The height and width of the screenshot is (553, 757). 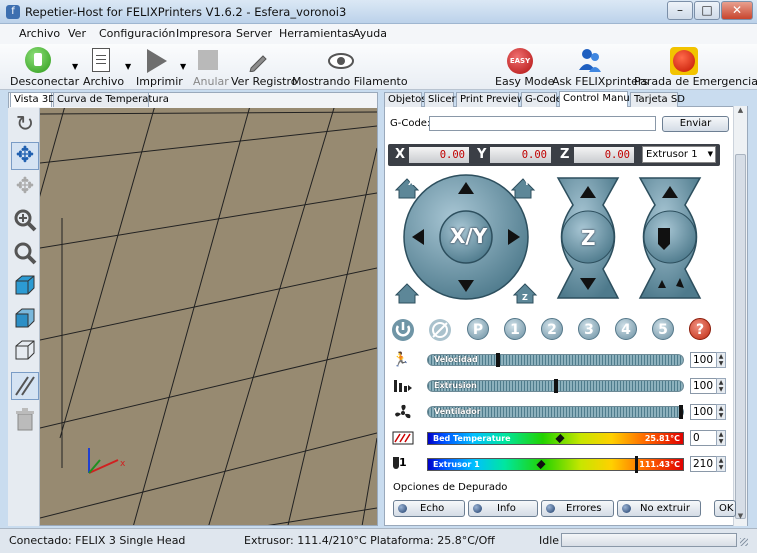 I want to click on view-top-icon, so click(x=25, y=350).